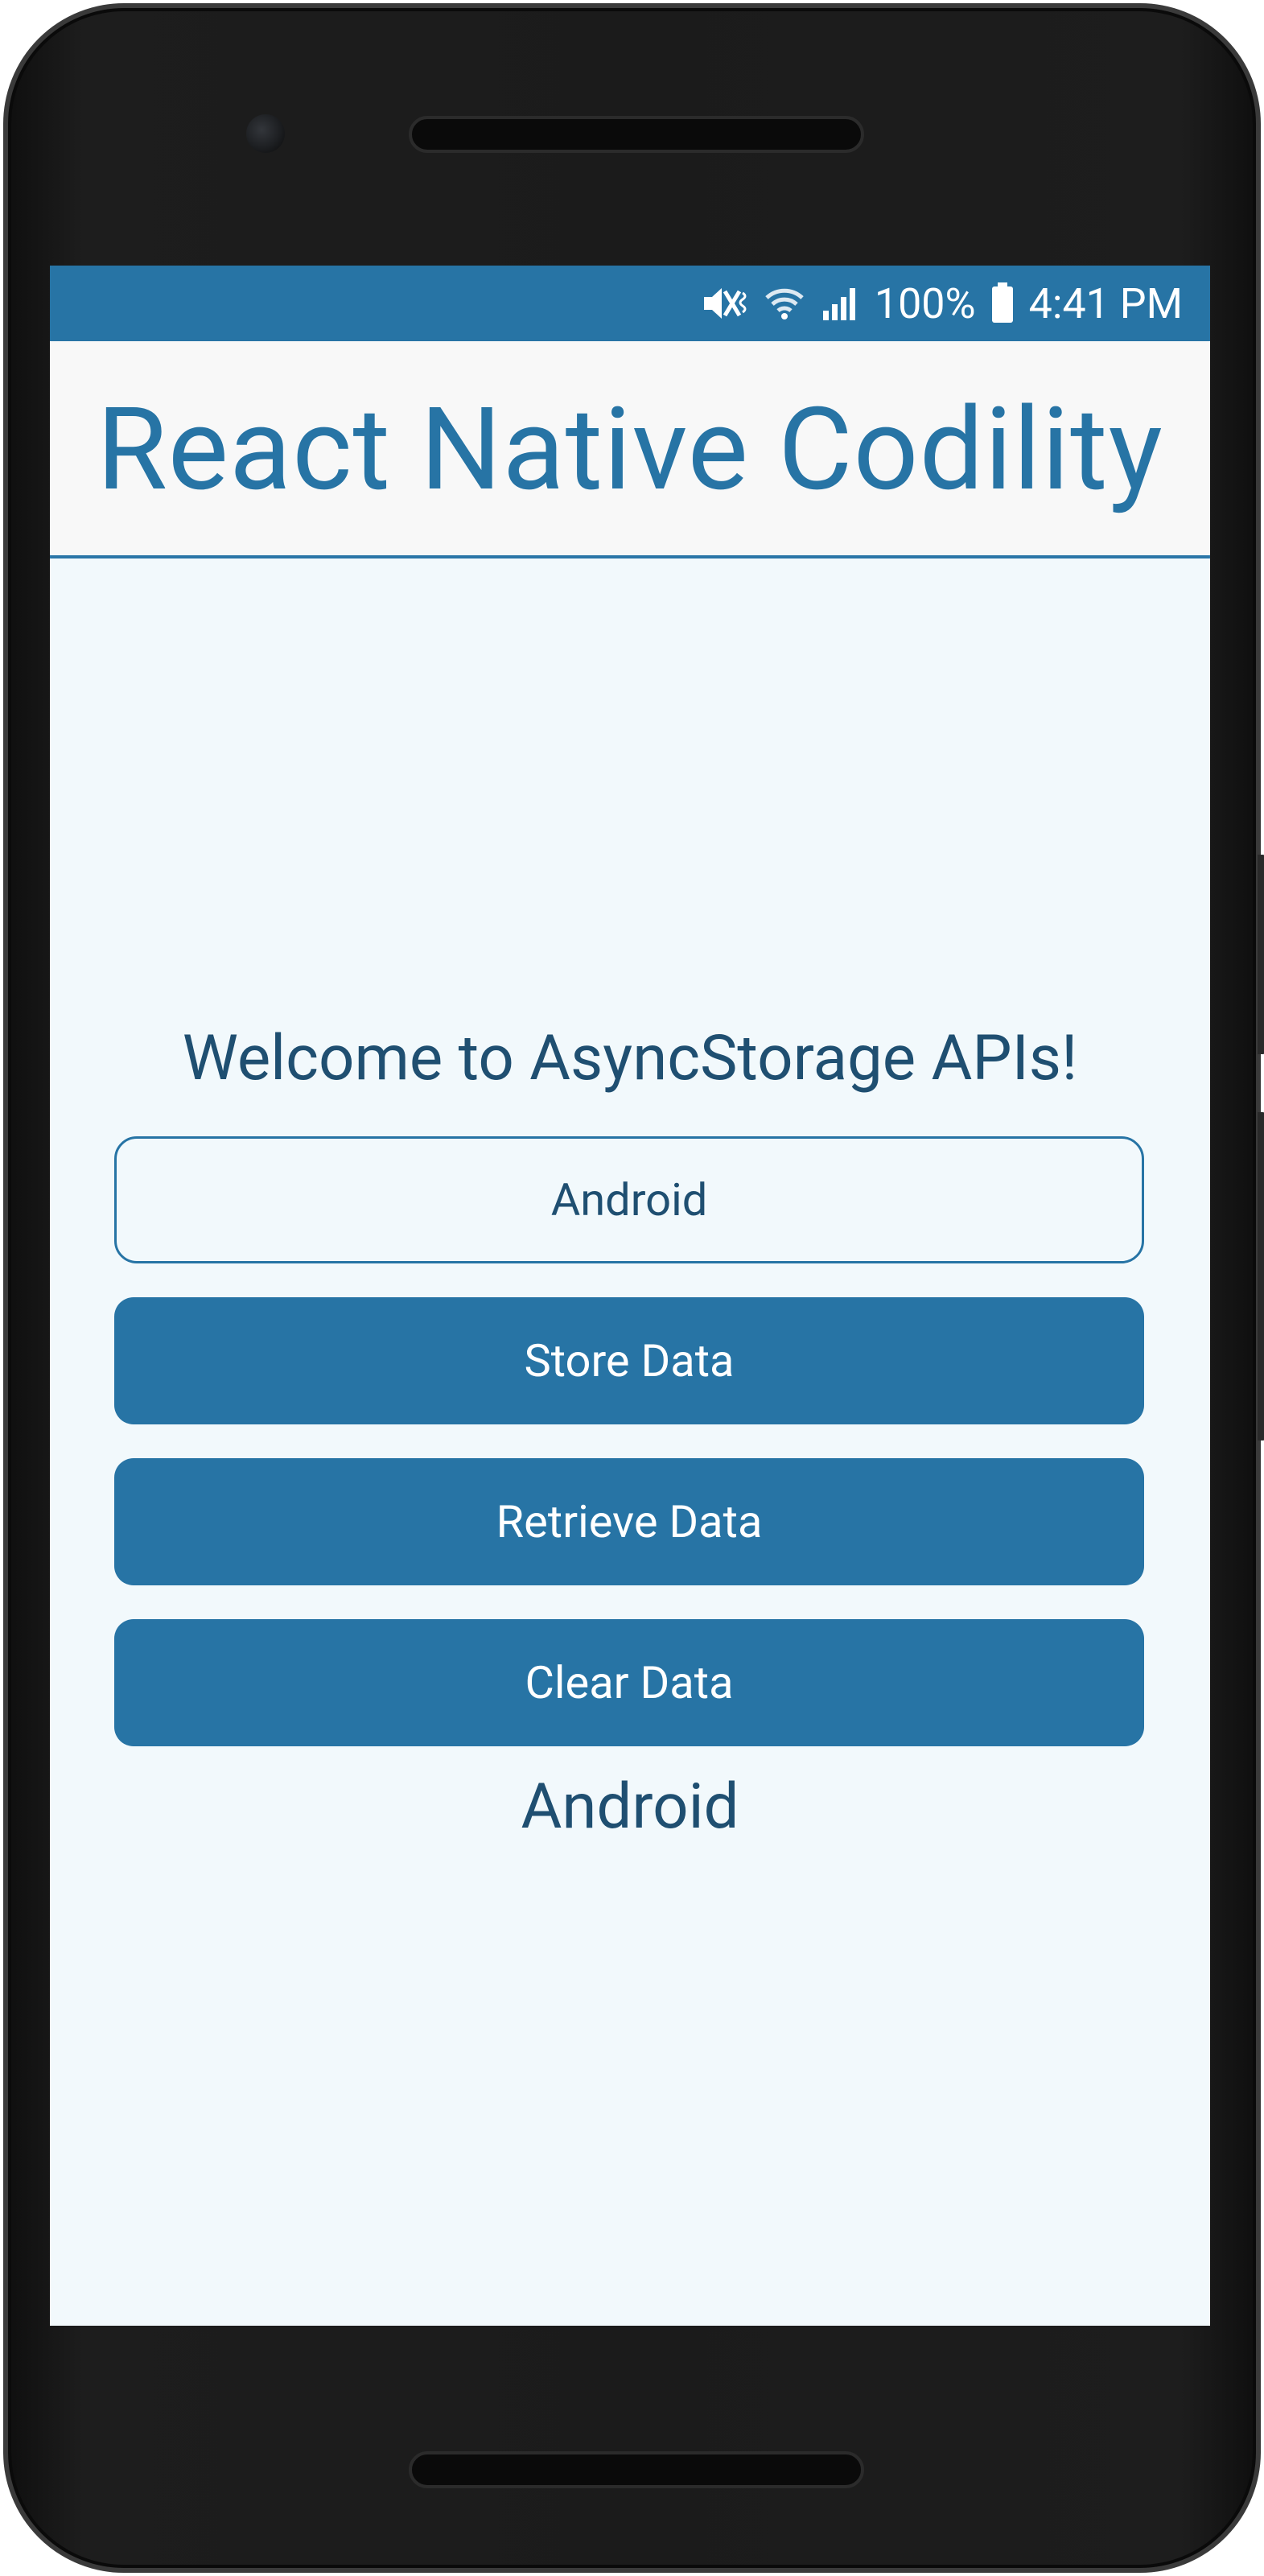  Describe the element at coordinates (1261, 954) in the screenshot. I see `power-button` at that location.